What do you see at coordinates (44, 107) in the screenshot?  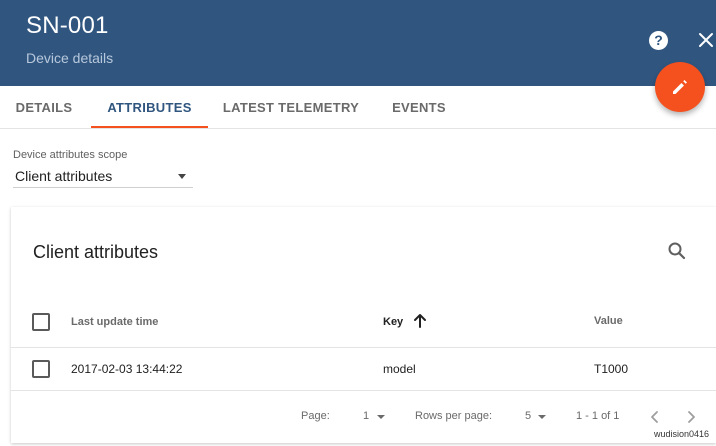 I see `tab-details: DETAILS` at bounding box center [44, 107].